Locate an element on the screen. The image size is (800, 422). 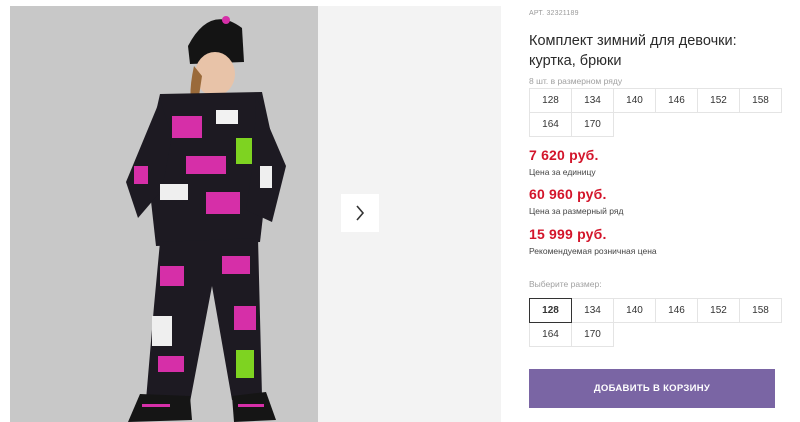
retail-price: 15 999 руб. is located at coordinates (568, 234).